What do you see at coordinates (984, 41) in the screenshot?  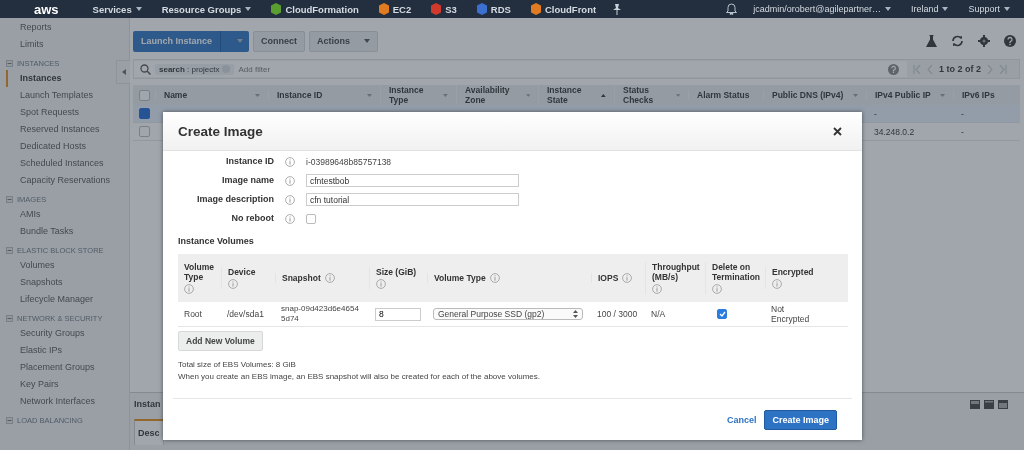 I see `settings-icon` at bounding box center [984, 41].